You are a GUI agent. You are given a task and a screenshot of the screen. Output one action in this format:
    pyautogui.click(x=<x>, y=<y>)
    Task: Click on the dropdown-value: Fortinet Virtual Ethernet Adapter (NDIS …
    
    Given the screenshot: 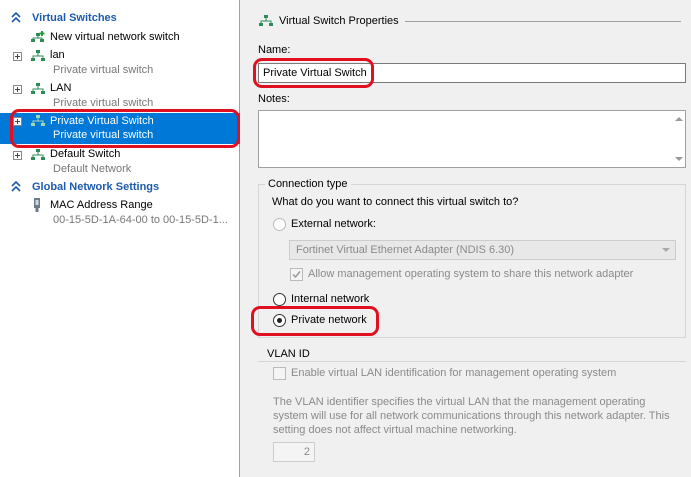 What is the action you would take?
    pyautogui.click(x=405, y=250)
    